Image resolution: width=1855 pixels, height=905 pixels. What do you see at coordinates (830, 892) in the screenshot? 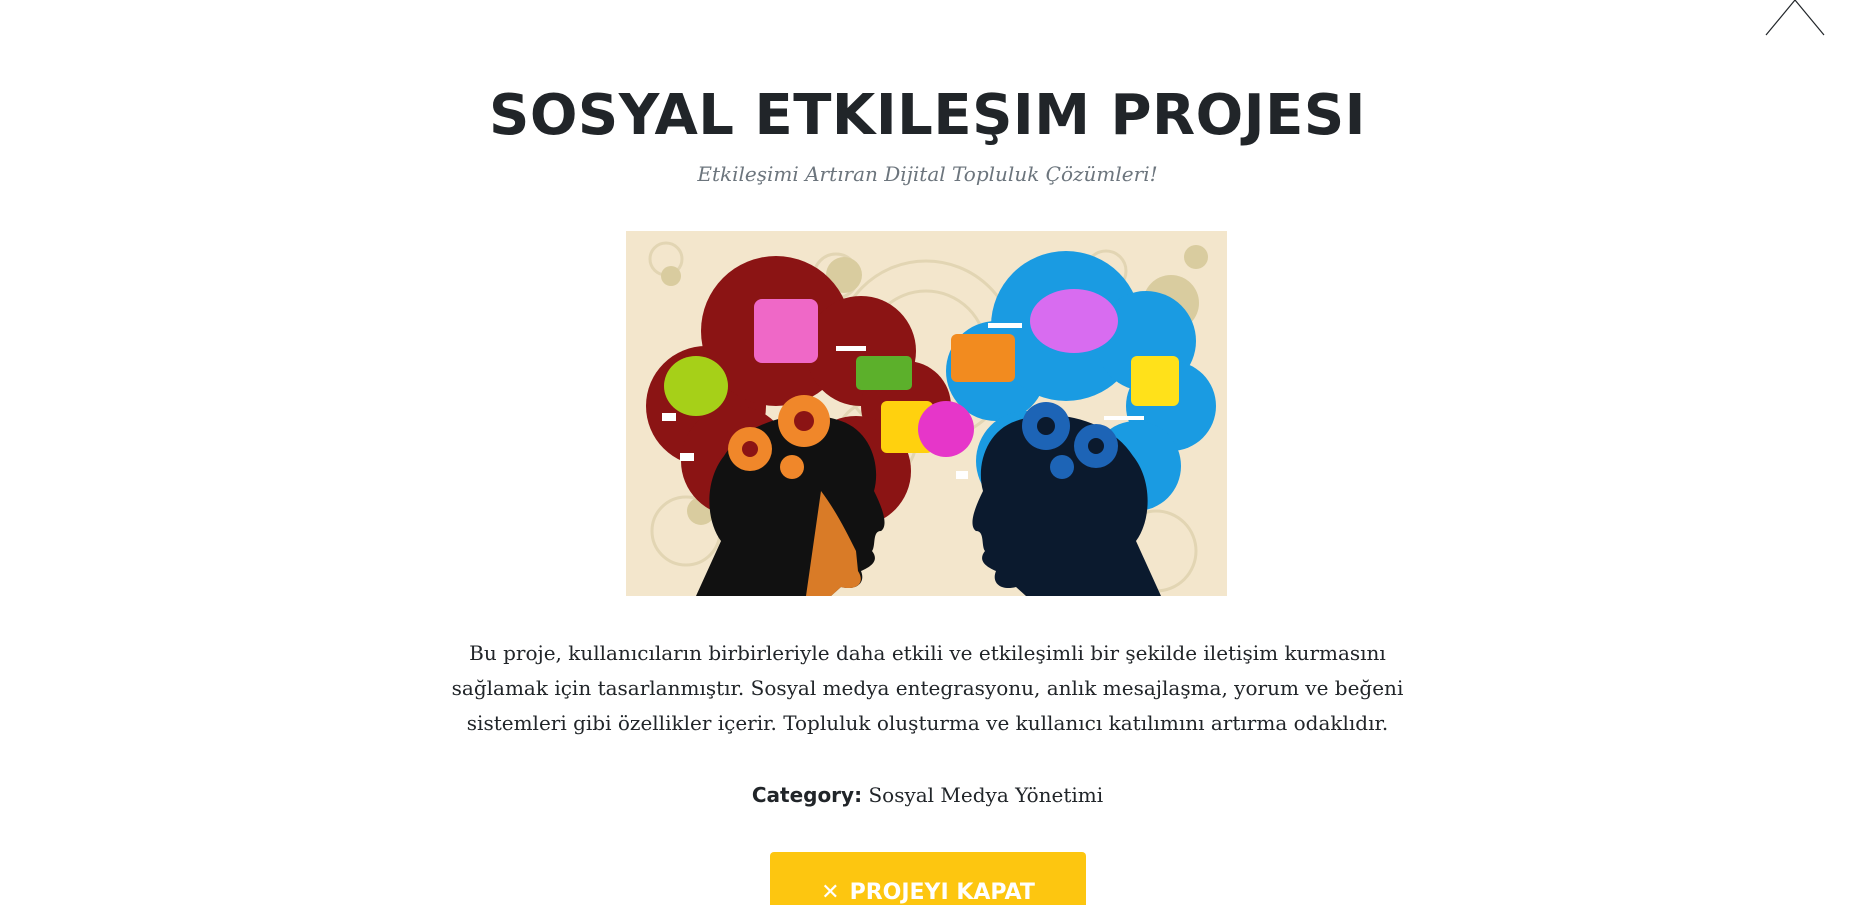
I see `close-icon: ✕` at bounding box center [830, 892].